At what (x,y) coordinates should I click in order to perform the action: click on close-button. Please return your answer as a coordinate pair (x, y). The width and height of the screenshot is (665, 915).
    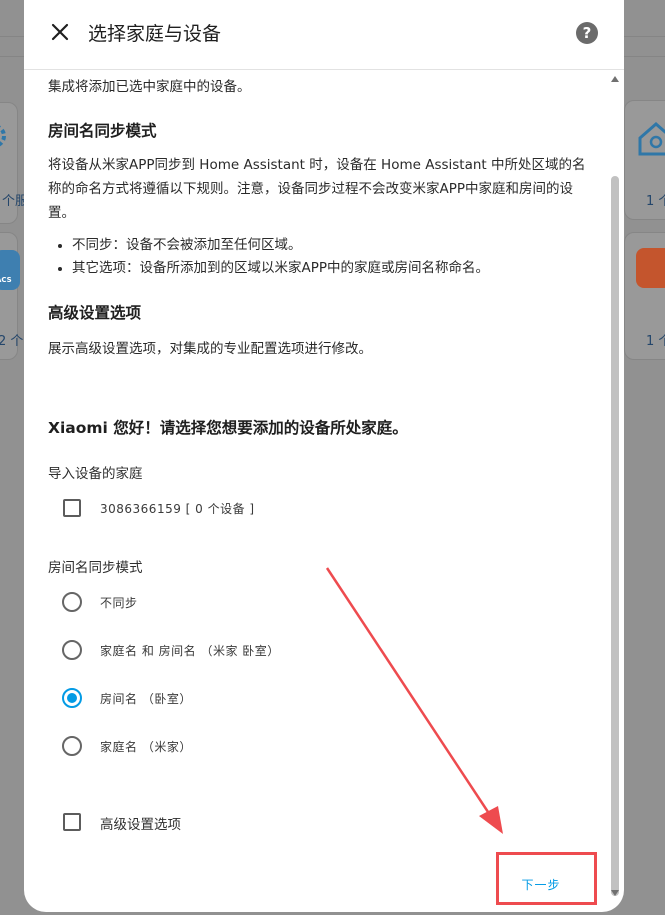
    Looking at the image, I should click on (60, 34).